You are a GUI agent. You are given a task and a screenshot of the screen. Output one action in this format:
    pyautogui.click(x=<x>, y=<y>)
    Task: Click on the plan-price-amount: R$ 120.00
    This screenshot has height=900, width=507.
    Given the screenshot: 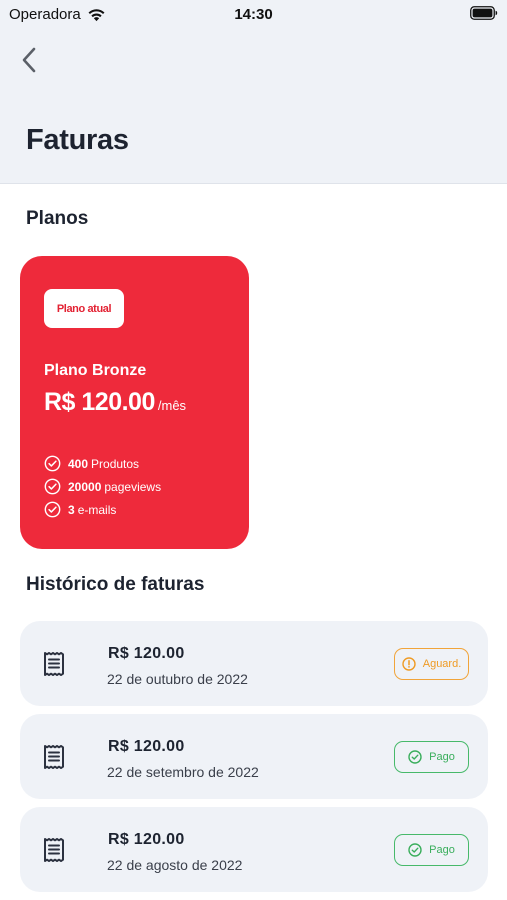 What is the action you would take?
    pyautogui.click(x=99, y=402)
    